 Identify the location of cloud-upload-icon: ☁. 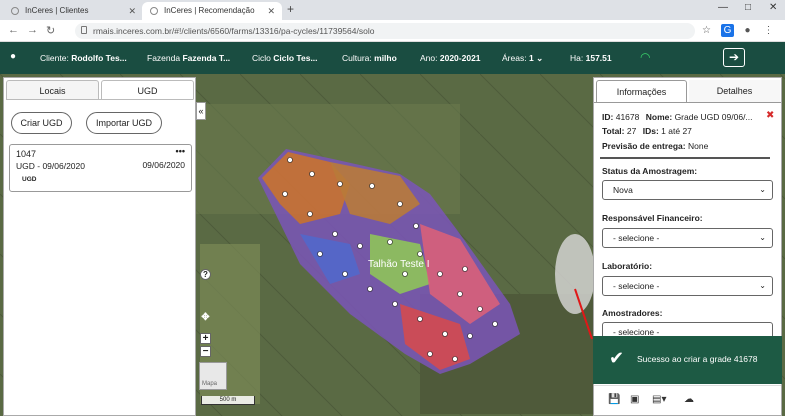
(689, 399).